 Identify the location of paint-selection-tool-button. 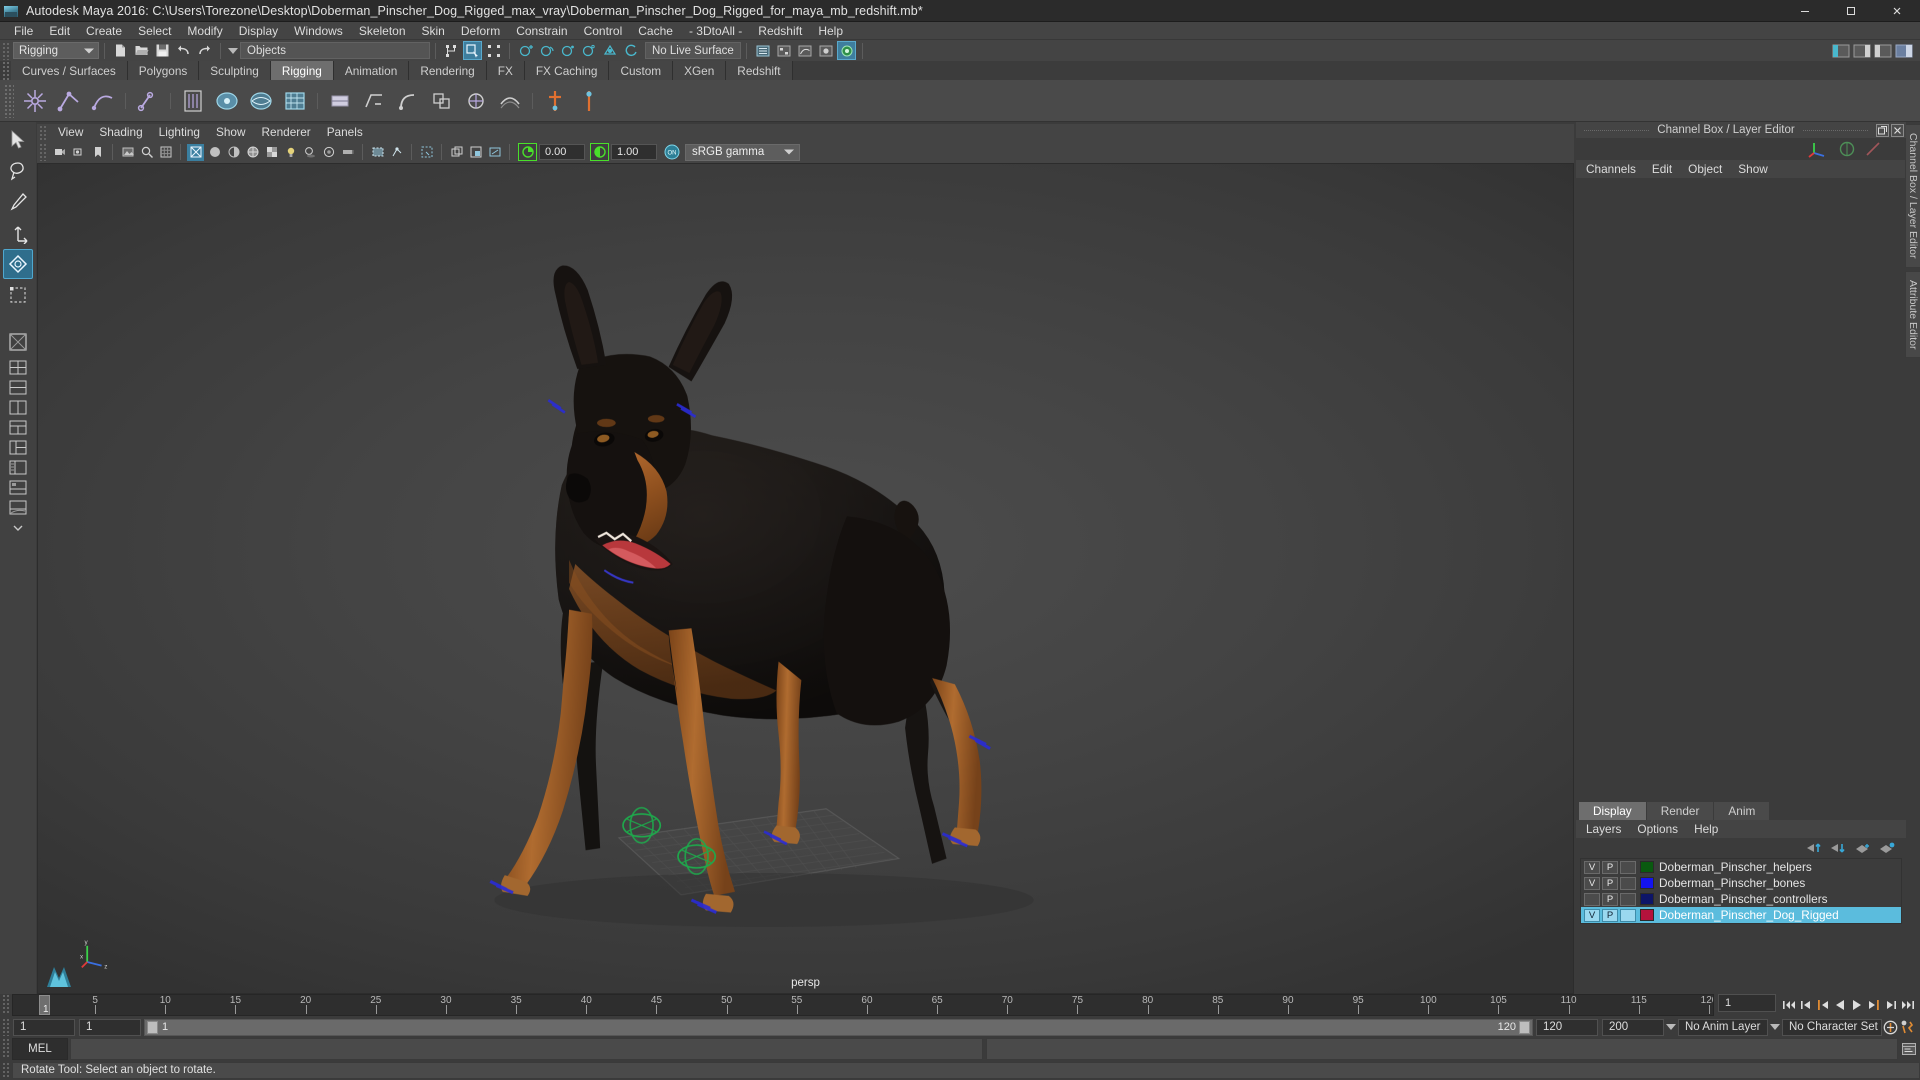
(18, 202).